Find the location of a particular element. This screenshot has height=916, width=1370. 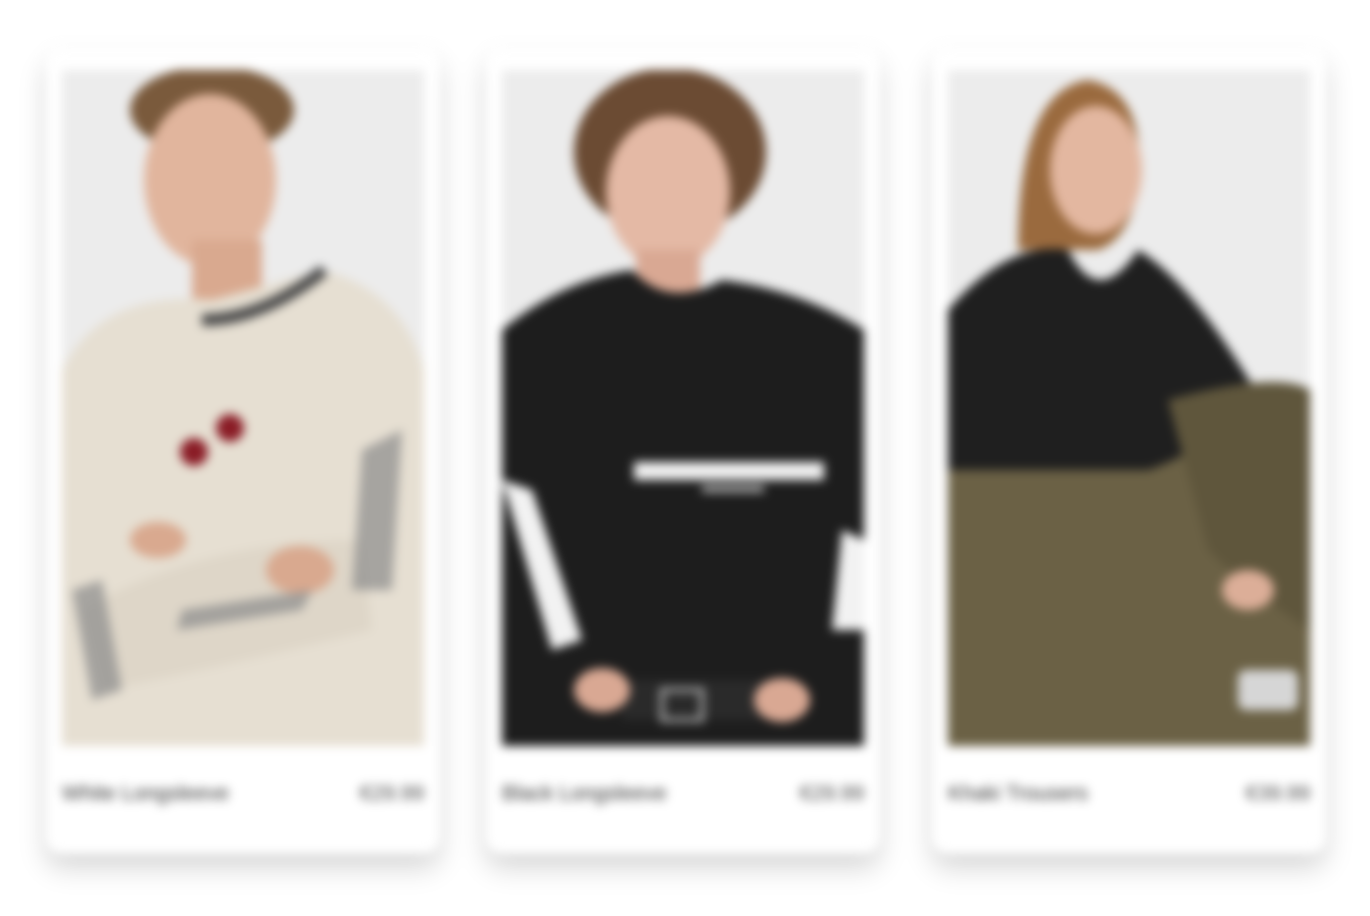

product-price: €39.99 is located at coordinates (1277, 793).